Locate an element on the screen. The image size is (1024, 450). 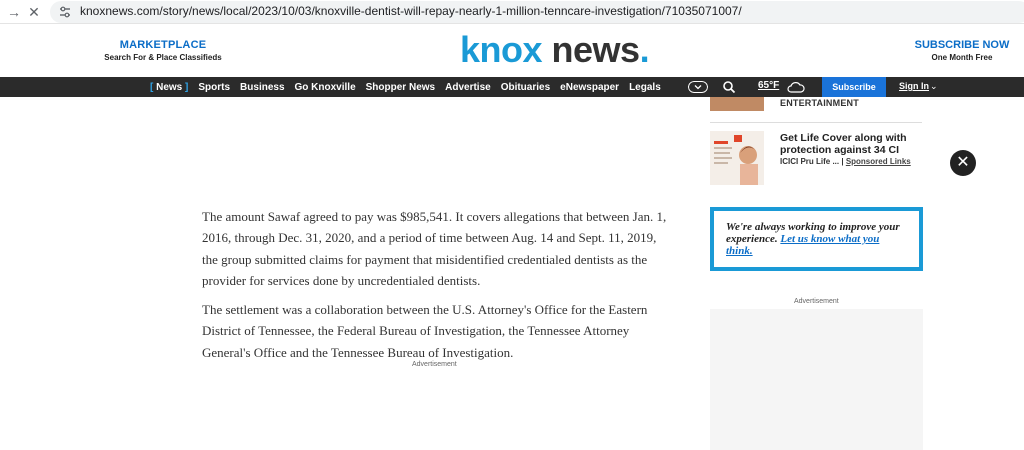
category-label: ENTERTAINMENT is located at coordinates (819, 103).